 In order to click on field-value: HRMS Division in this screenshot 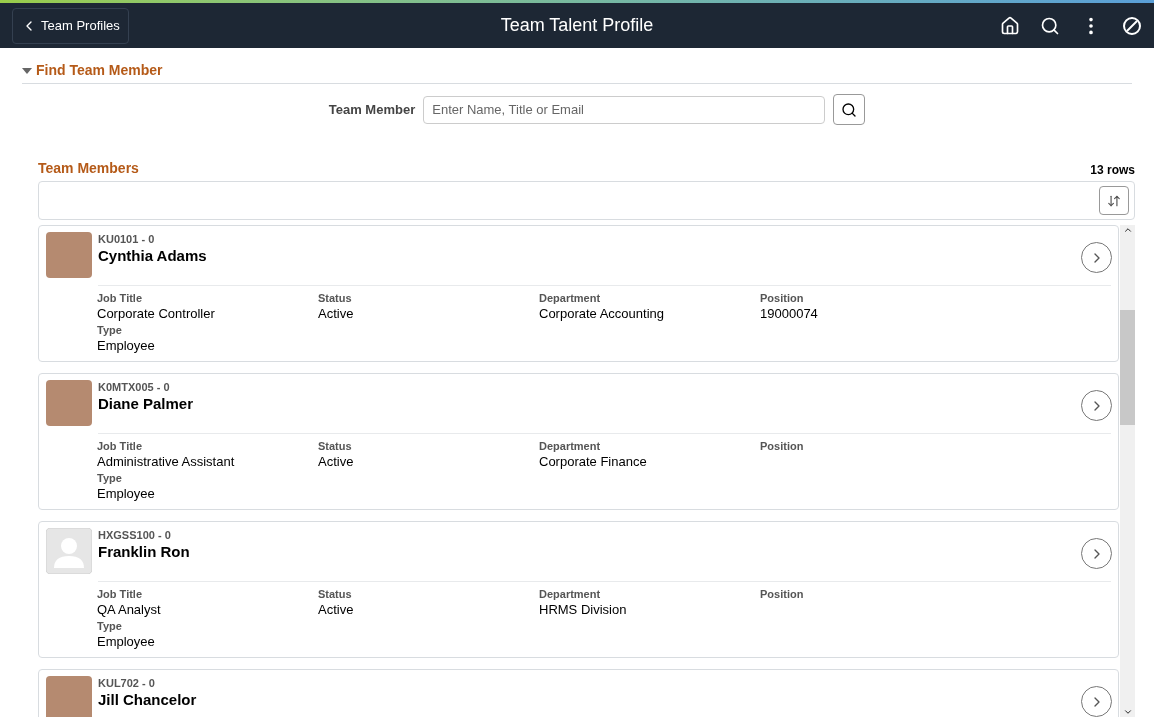, I will do `click(583, 609)`.